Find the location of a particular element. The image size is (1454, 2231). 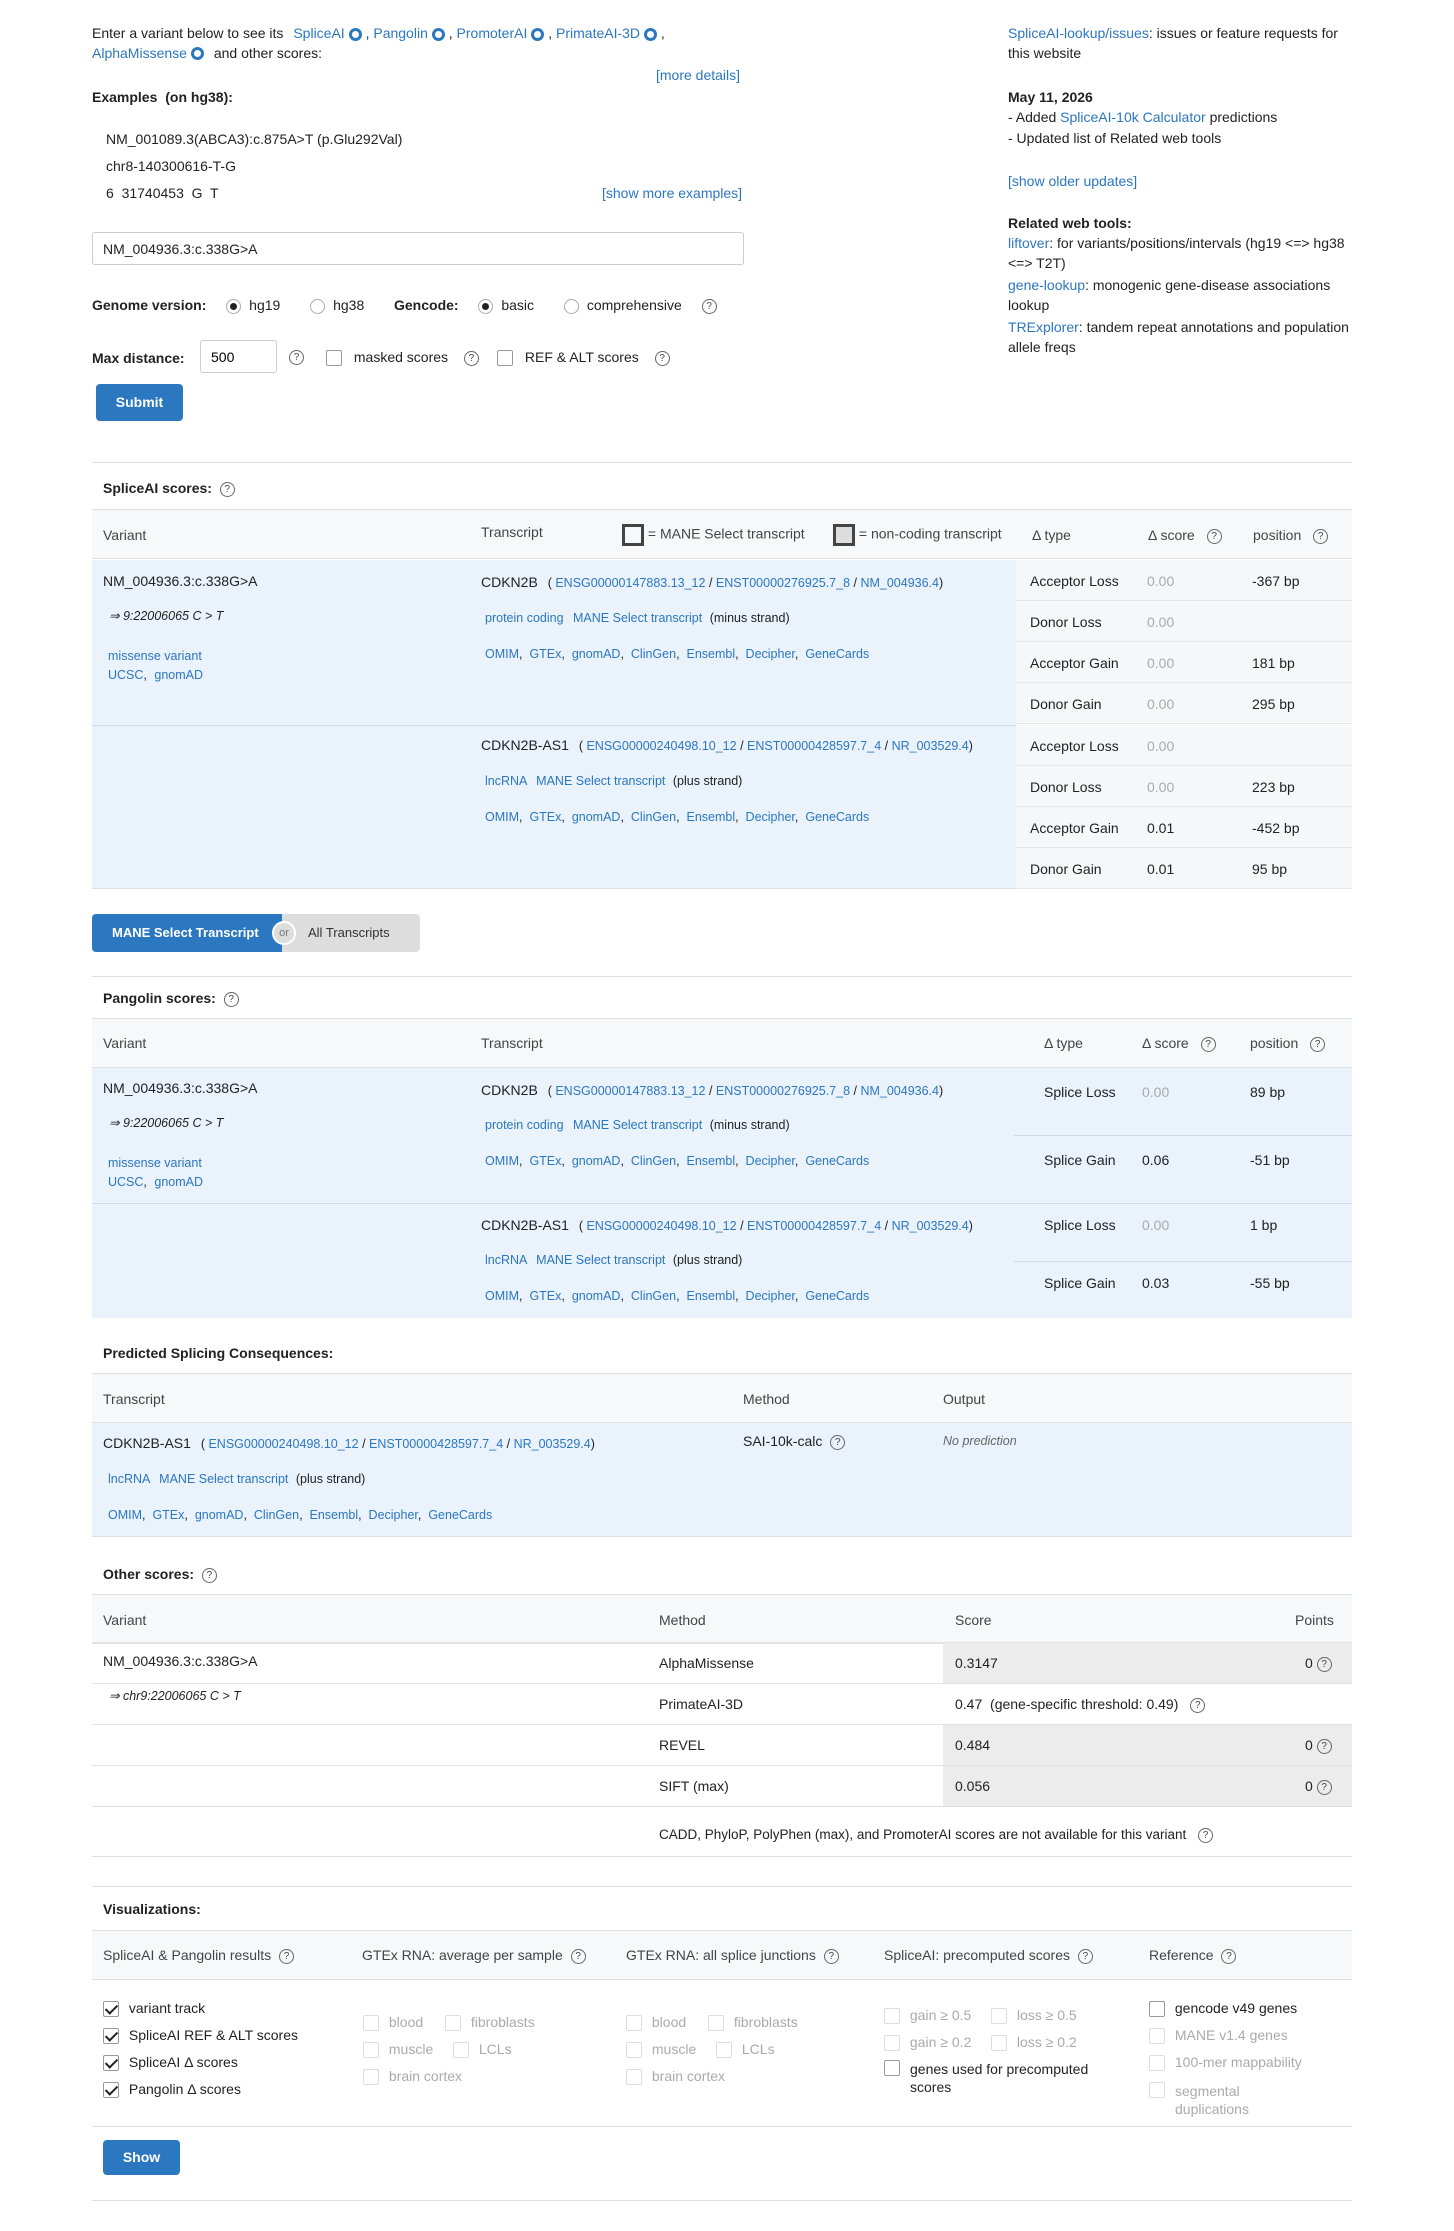

variant-input is located at coordinates (418, 248).